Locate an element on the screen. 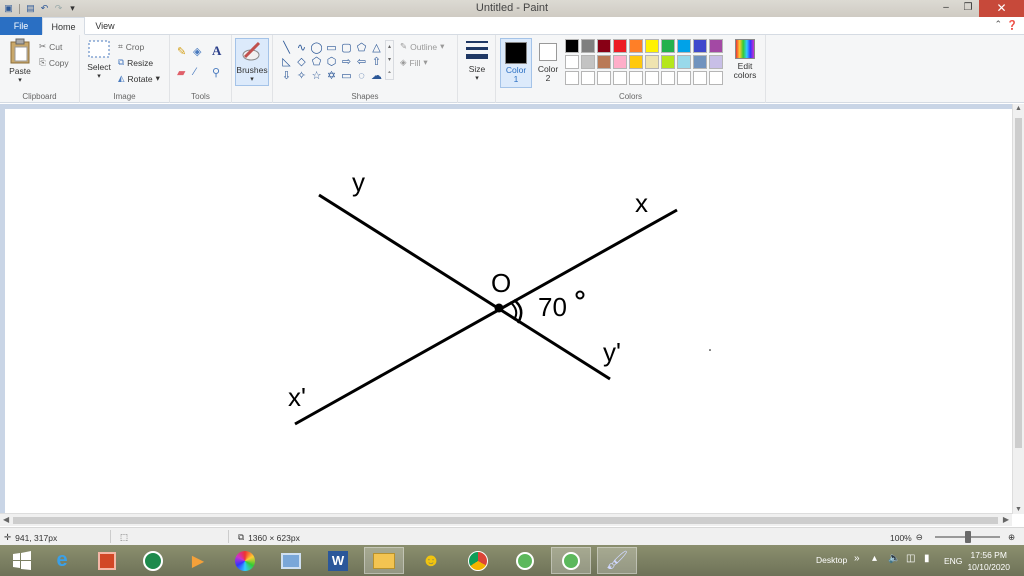 The width and height of the screenshot is (1024, 576). zoom-in-button: ⊕ is located at coordinates (1011, 537).